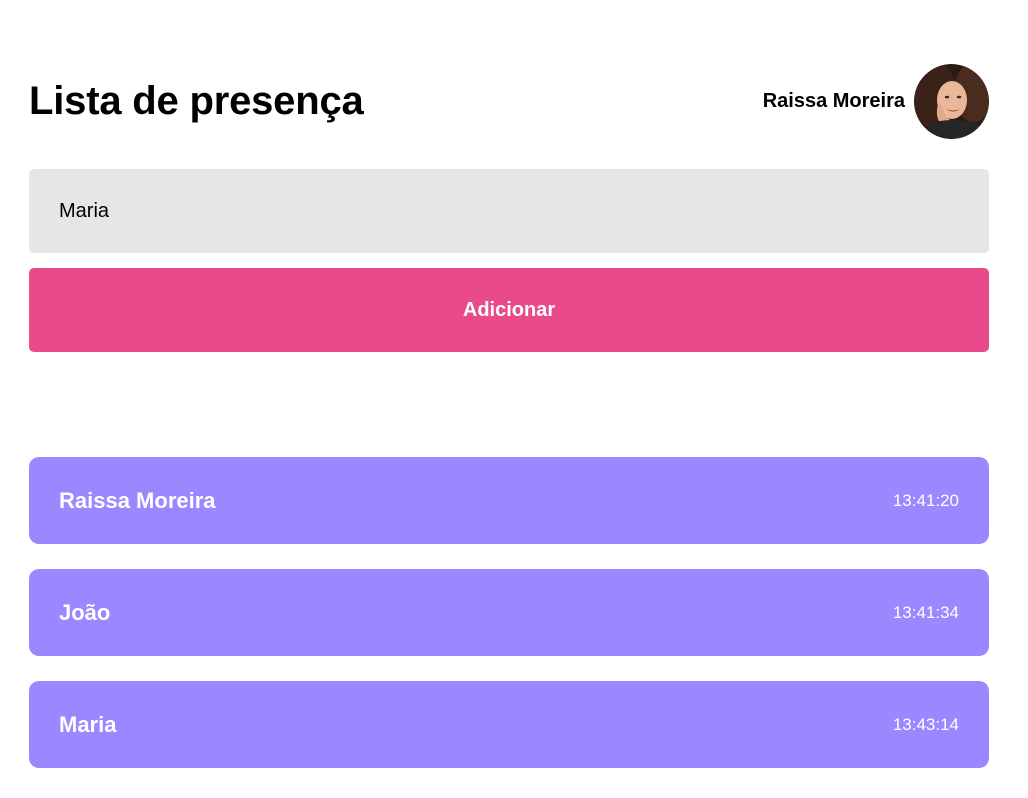 This screenshot has height=798, width=1028. Describe the element at coordinates (509, 211) in the screenshot. I see `name-input` at that location.